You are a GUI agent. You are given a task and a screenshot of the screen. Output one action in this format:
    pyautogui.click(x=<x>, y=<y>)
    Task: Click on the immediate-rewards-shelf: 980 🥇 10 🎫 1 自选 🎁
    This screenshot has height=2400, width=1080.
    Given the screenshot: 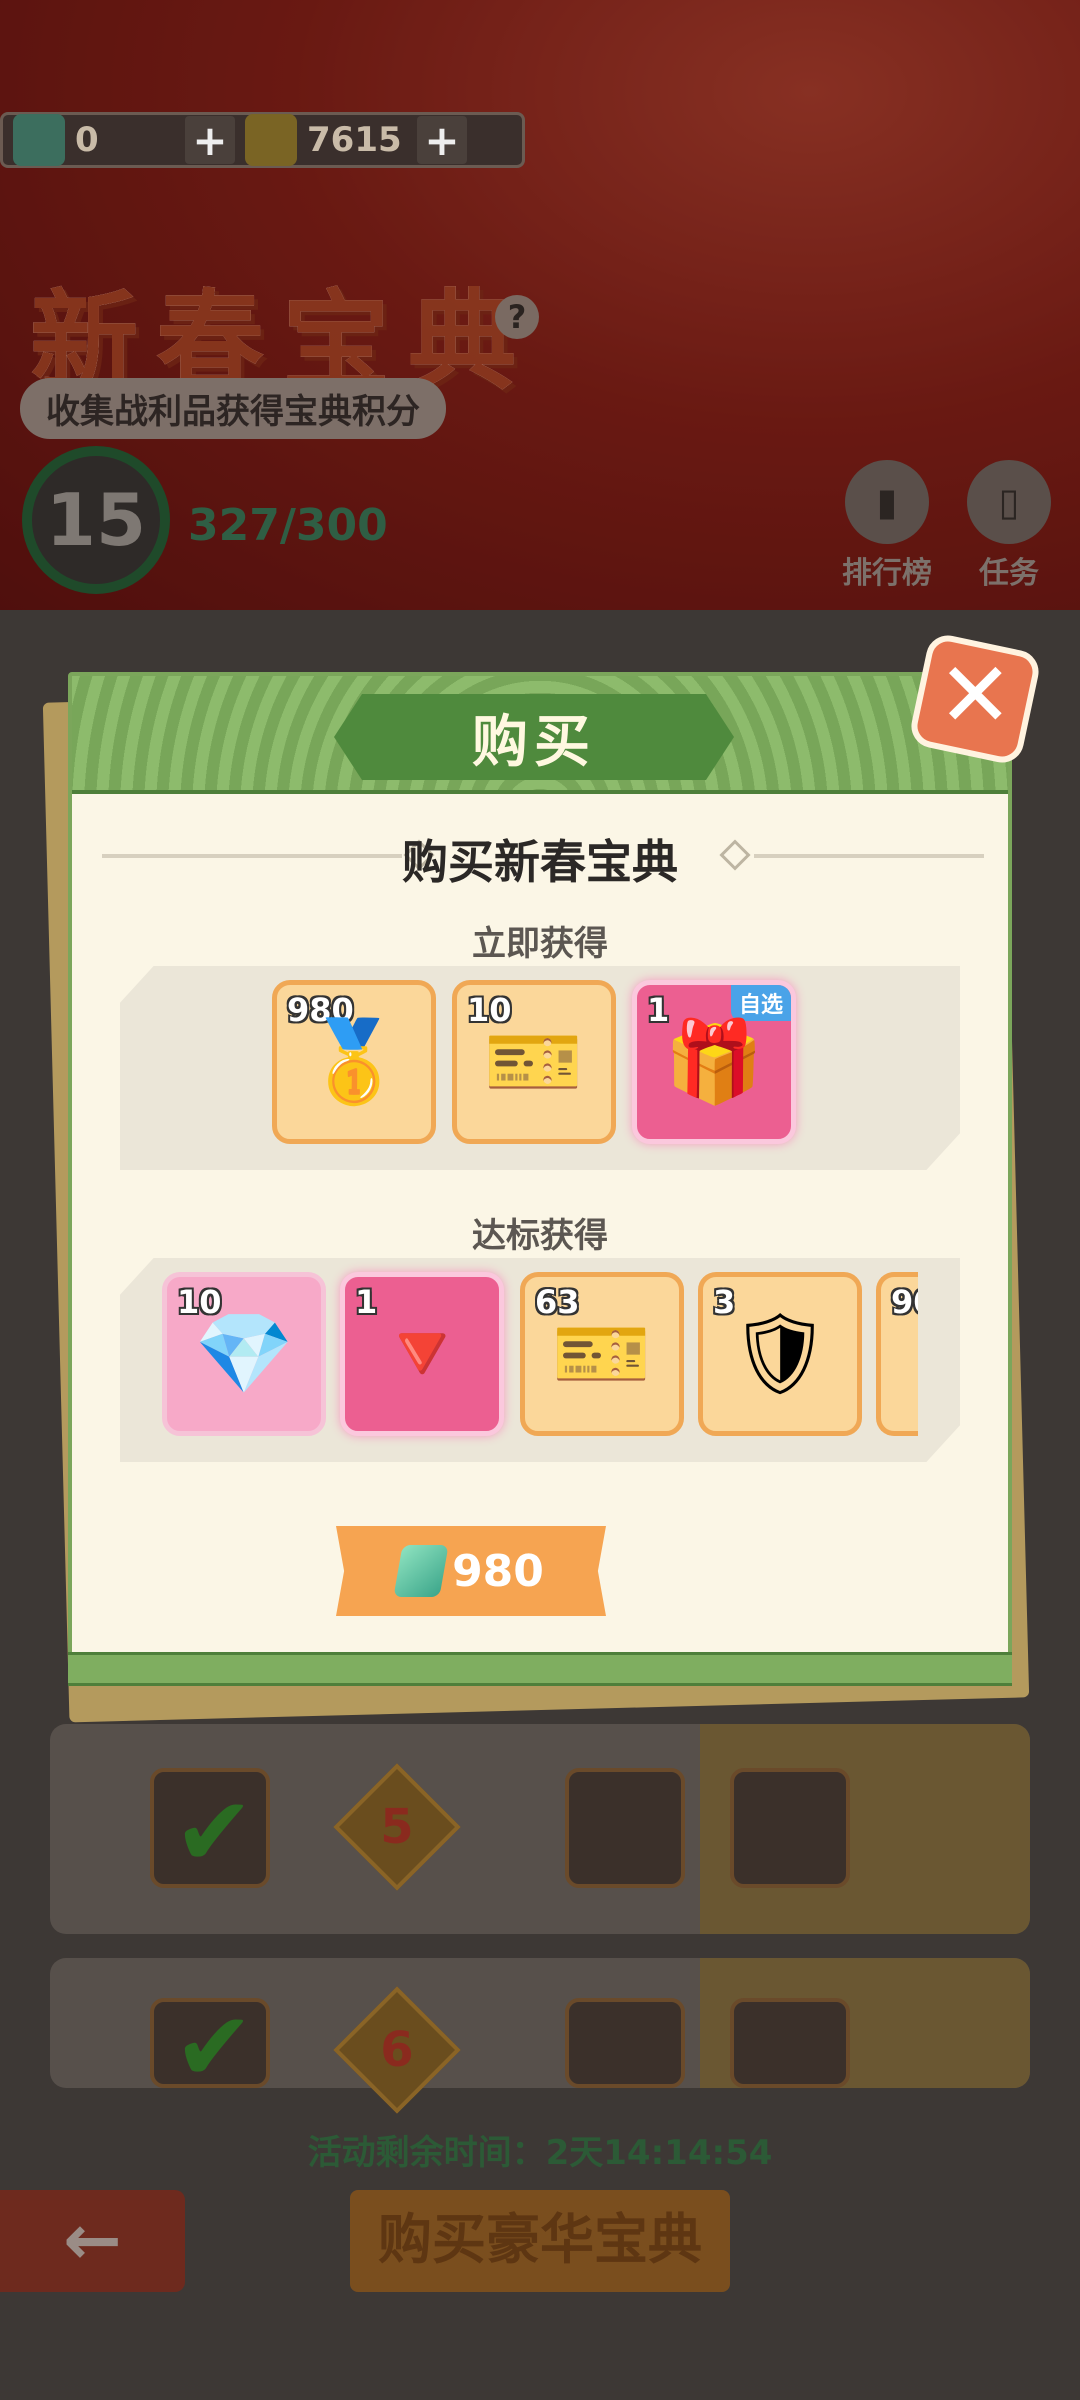 What is the action you would take?
    pyautogui.click(x=540, y=1068)
    